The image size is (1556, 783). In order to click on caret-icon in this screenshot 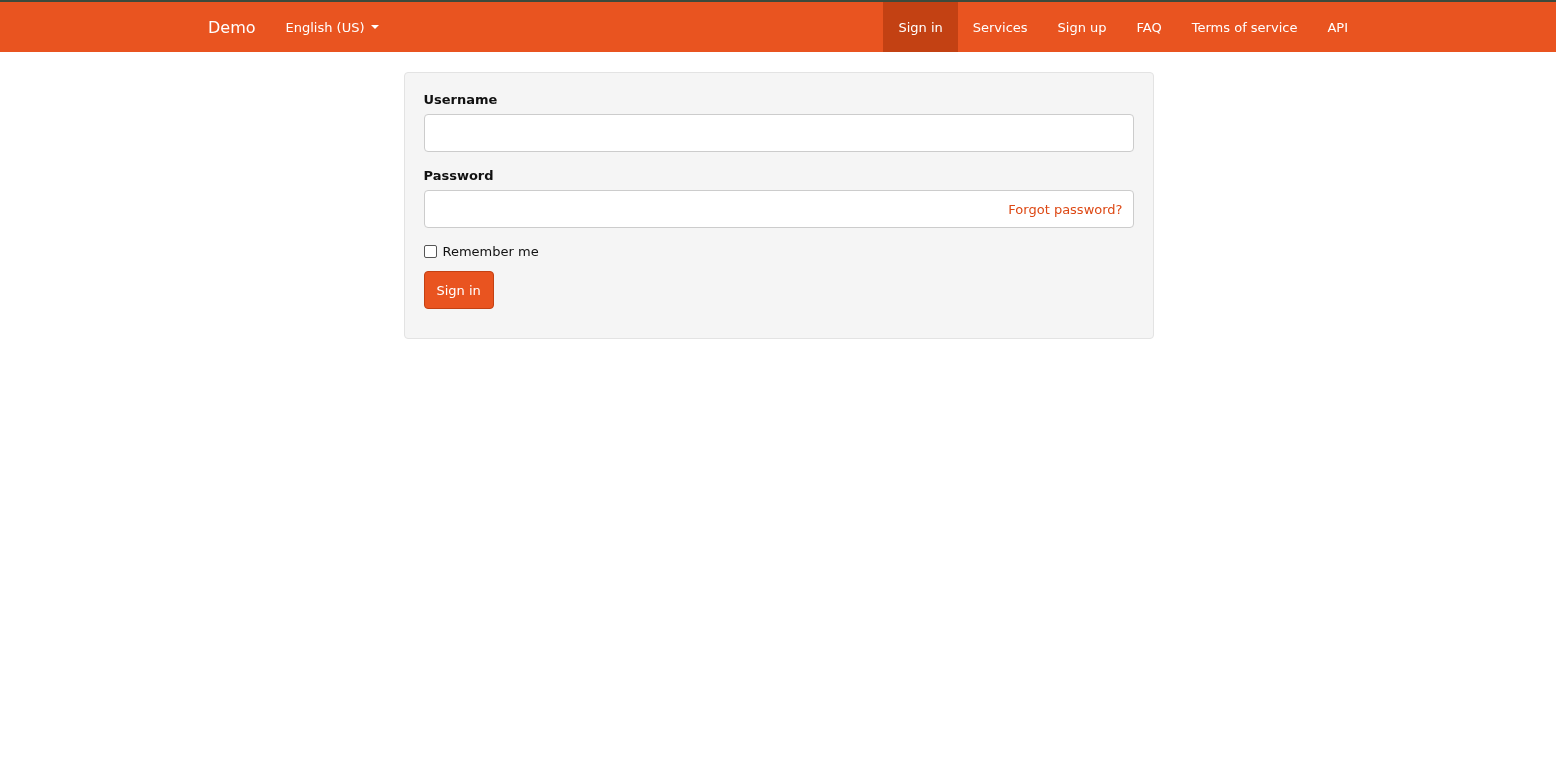, I will do `click(374, 27)`.